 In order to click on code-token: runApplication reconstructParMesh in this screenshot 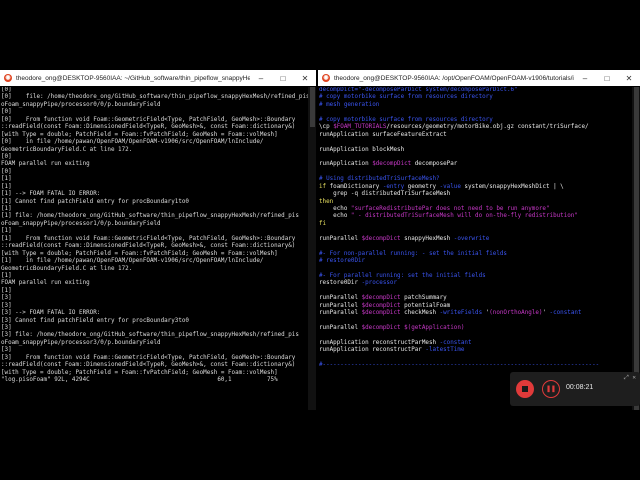, I will do `click(379, 342)`.